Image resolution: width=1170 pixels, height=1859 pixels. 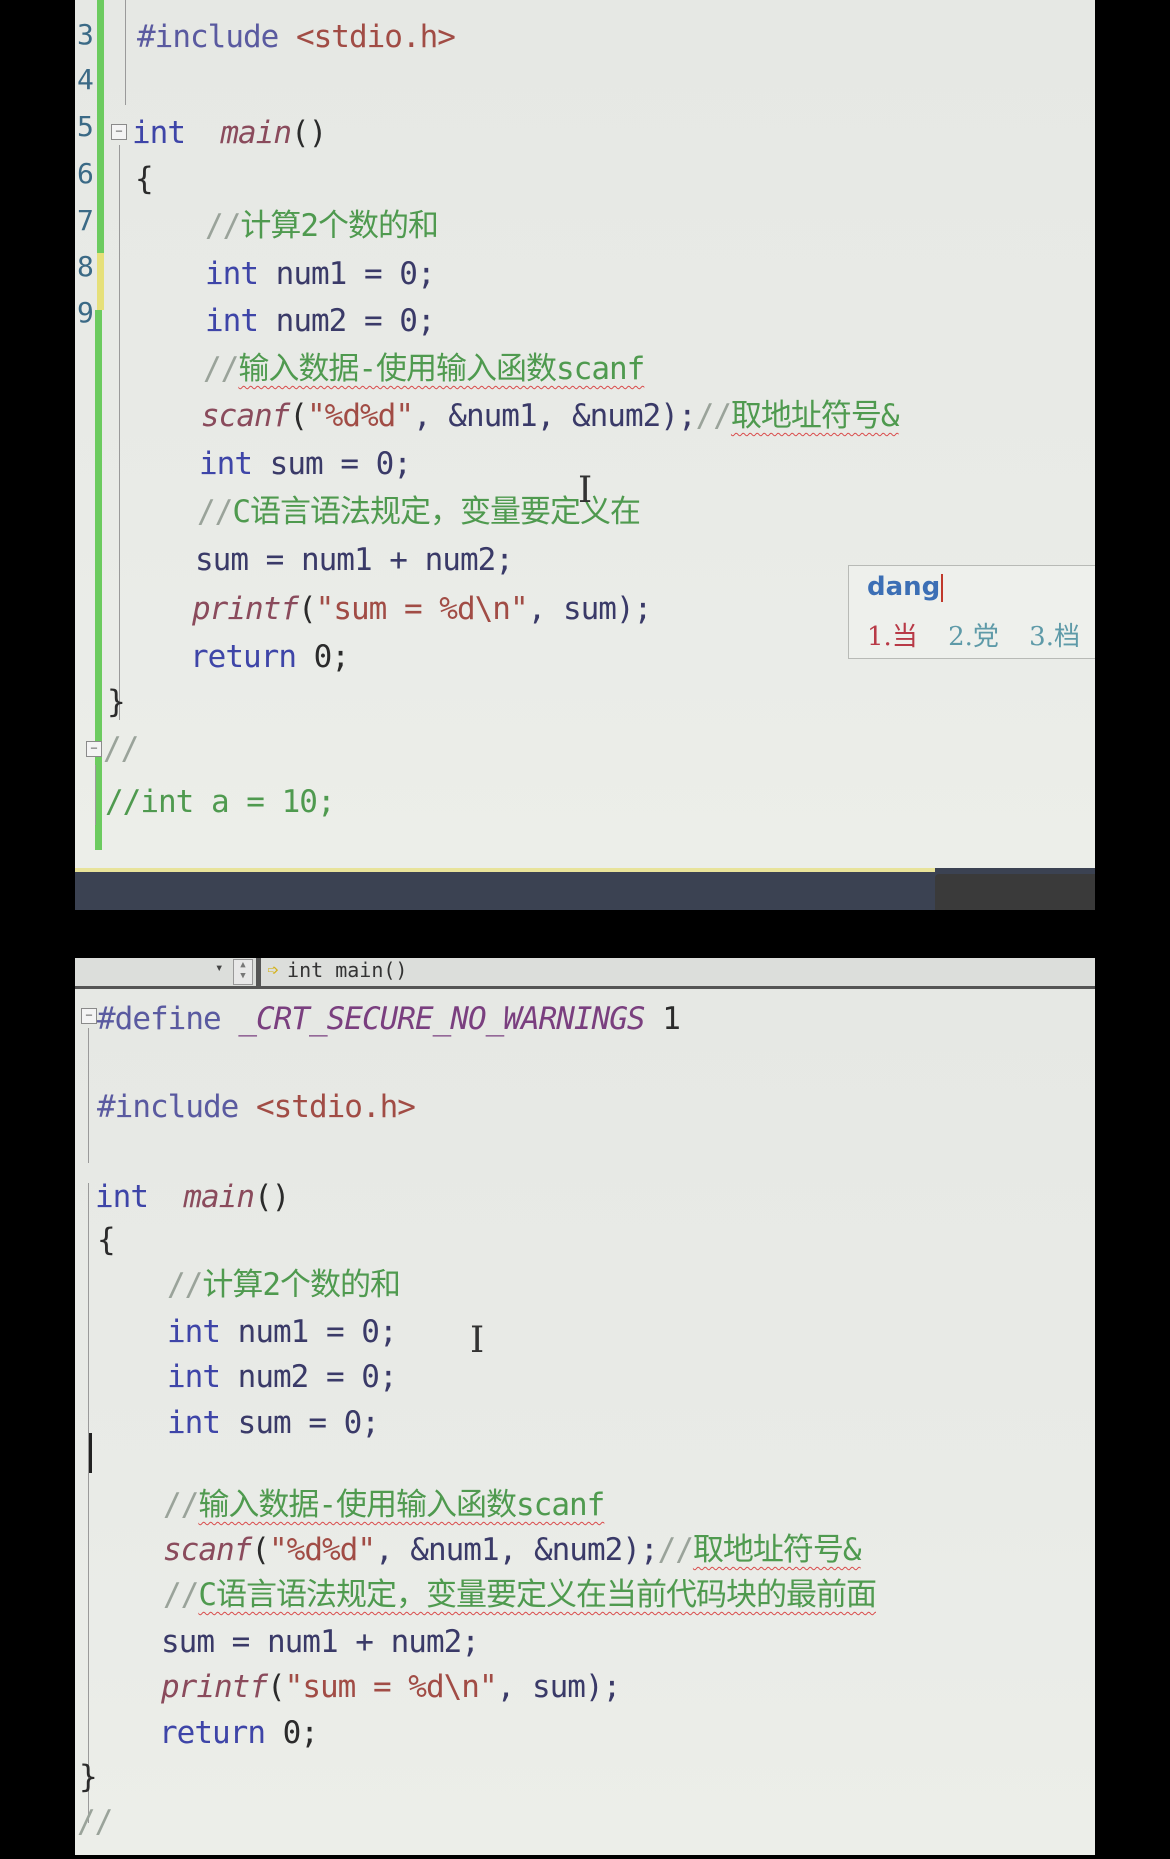 What do you see at coordinates (214, 1687) in the screenshot?
I see `function-name: printf` at bounding box center [214, 1687].